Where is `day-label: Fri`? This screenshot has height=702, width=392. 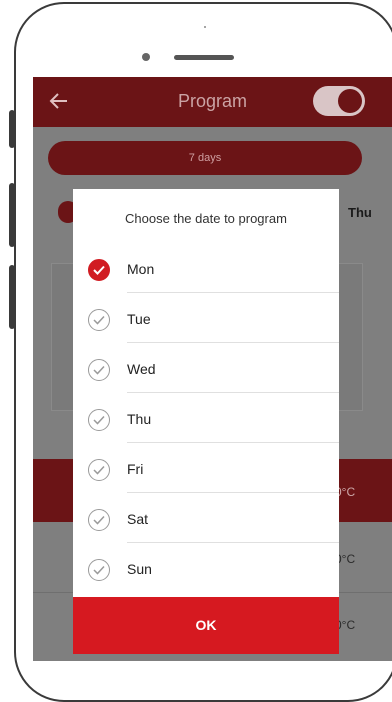
day-label: Fri is located at coordinates (135, 469).